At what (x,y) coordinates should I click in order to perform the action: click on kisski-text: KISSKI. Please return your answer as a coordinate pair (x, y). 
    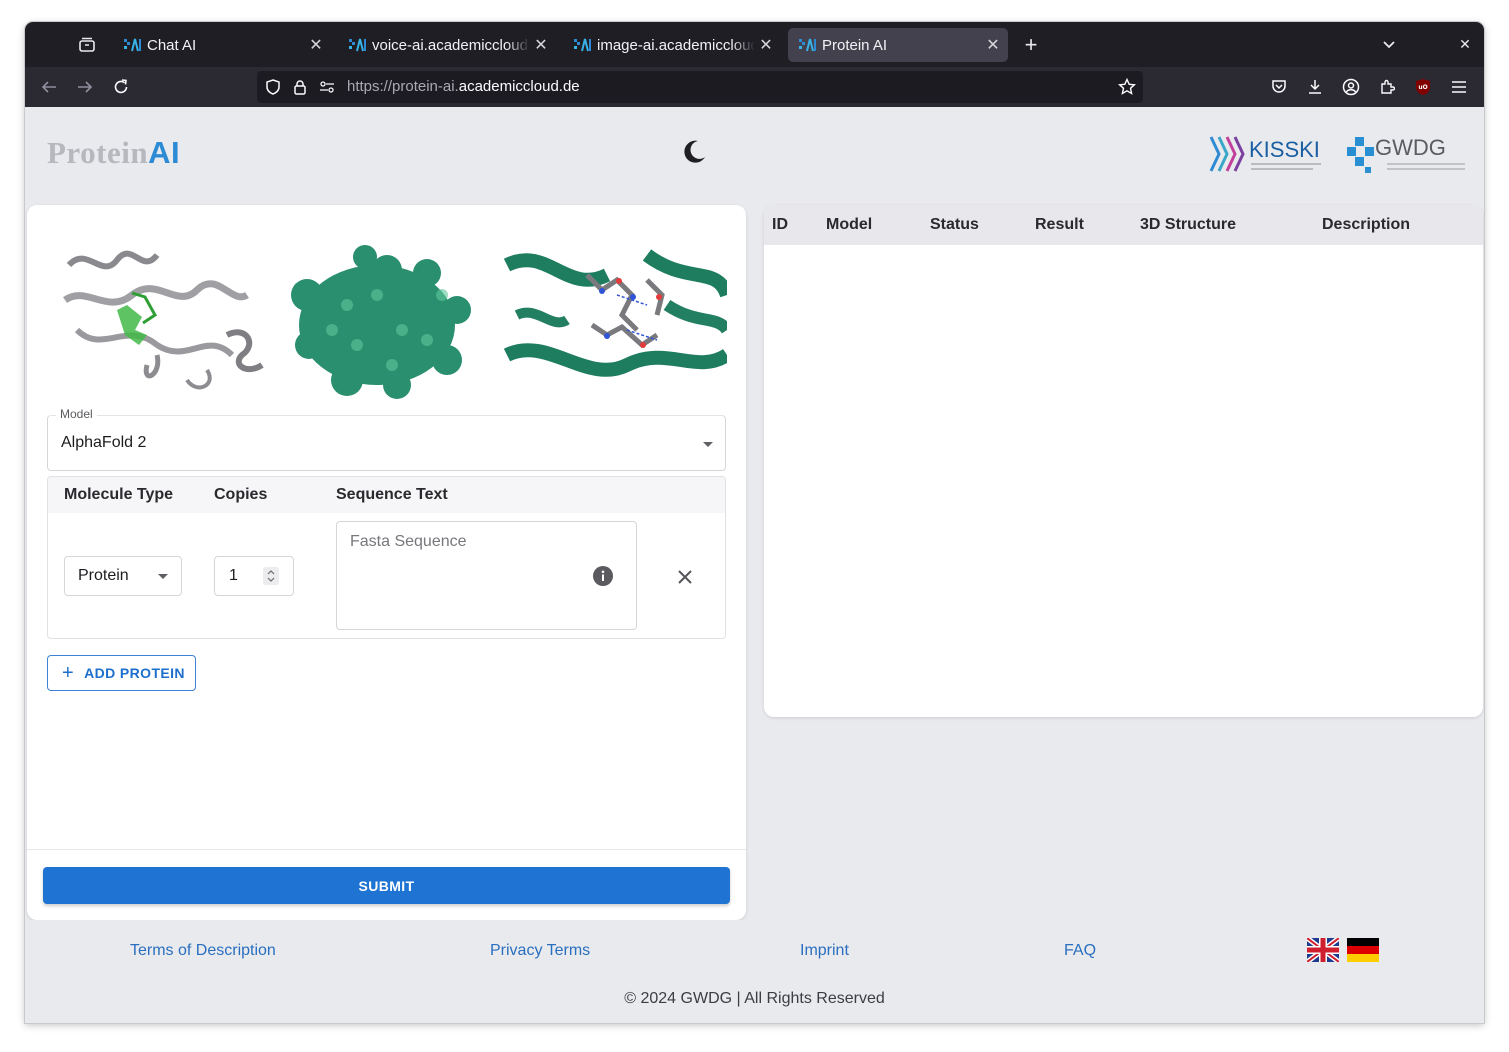
    Looking at the image, I should click on (1284, 149).